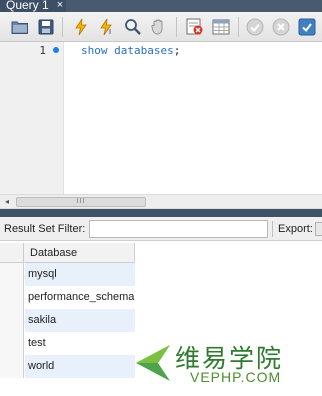 This screenshot has height=396, width=322. Describe the element at coordinates (80, 366) in the screenshot. I see `cell-database: world` at that location.